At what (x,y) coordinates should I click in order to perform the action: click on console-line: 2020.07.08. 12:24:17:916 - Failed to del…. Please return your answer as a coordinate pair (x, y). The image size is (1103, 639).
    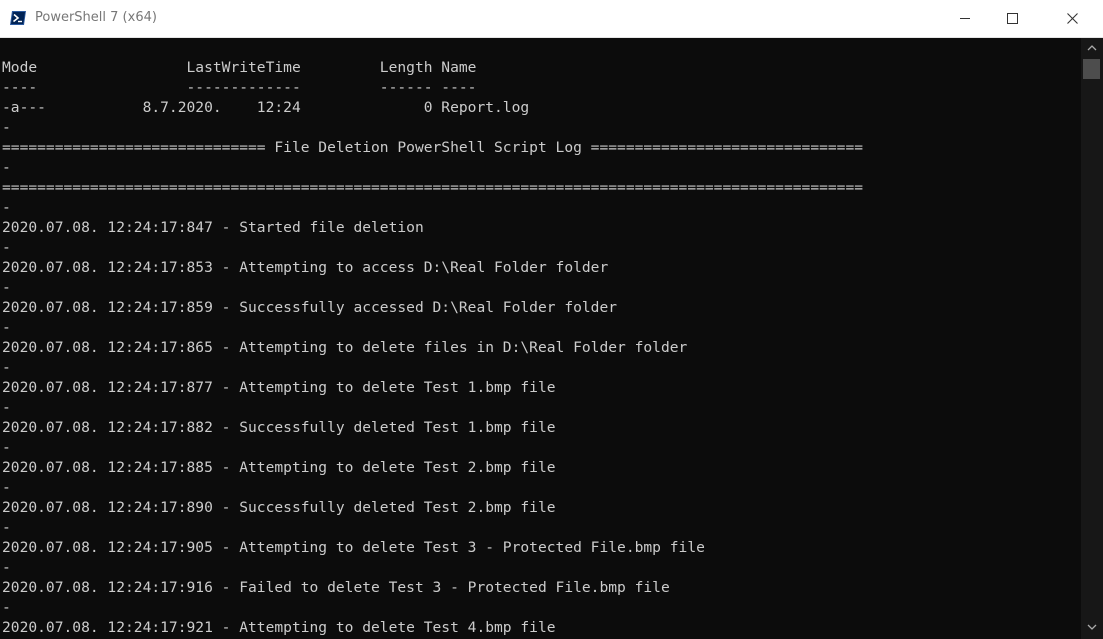
    Looking at the image, I should click on (336, 587).